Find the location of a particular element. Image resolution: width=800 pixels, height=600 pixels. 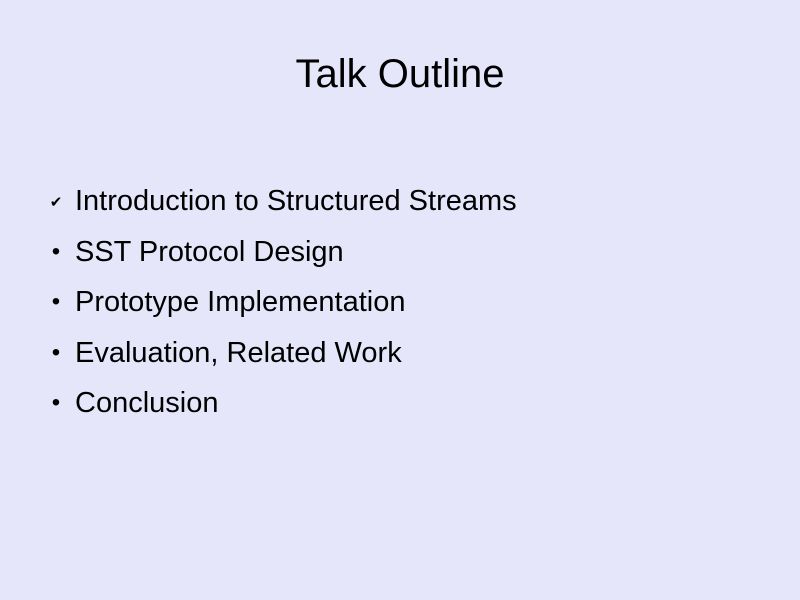

outline-item-label: Evaluation, Related Work is located at coordinates (238, 352).